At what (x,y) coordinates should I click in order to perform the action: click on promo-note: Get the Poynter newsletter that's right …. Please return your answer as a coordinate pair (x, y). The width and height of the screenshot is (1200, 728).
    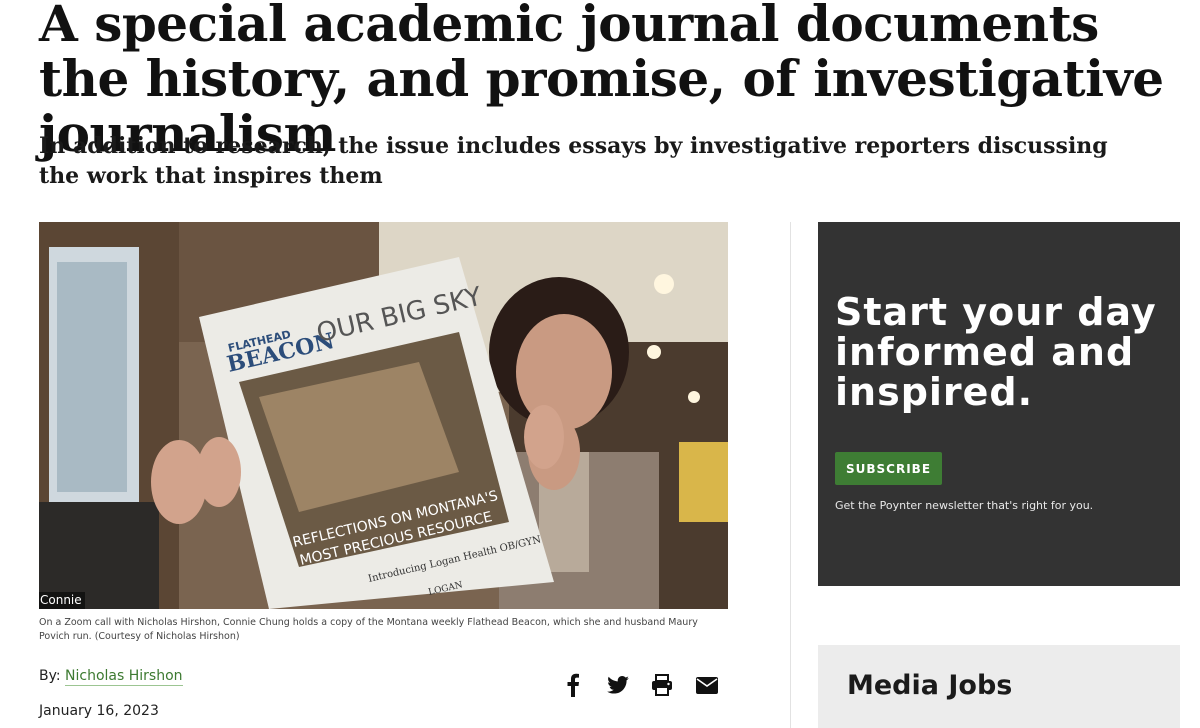
    Looking at the image, I should click on (964, 505).